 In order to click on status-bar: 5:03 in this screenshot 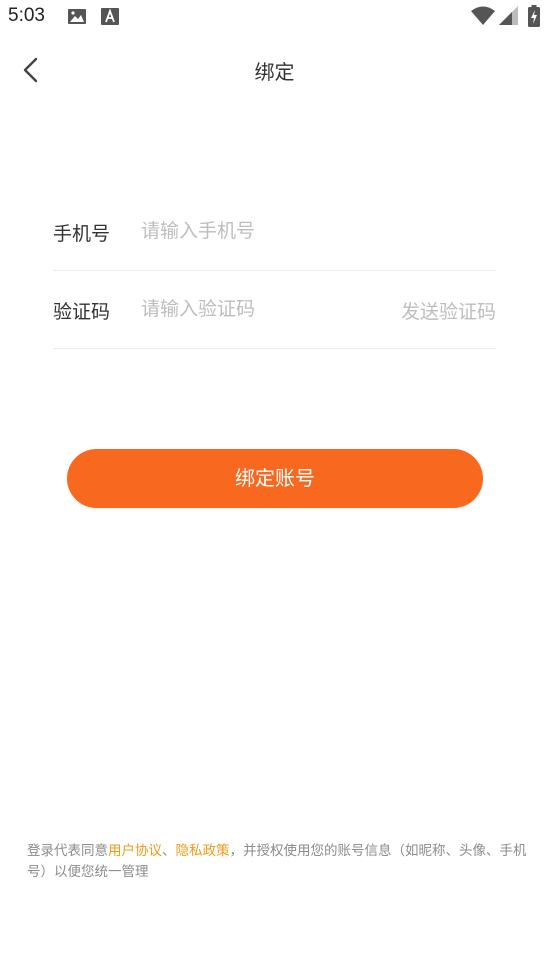, I will do `click(274, 18)`.